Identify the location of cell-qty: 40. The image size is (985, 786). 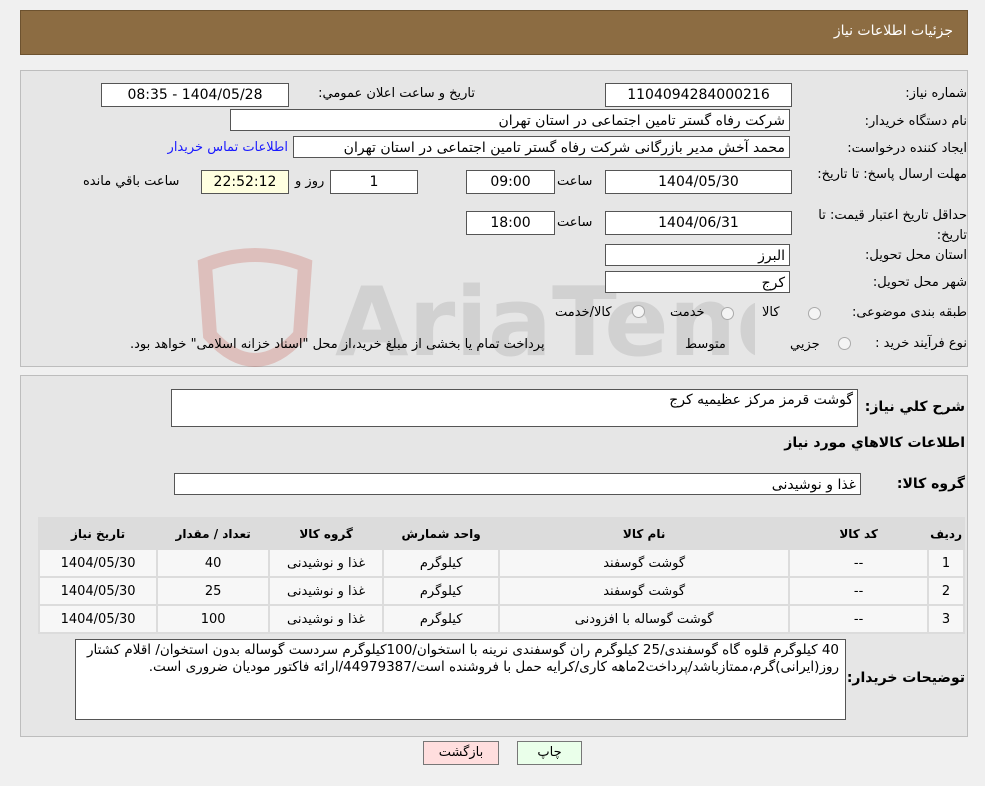
(213, 563).